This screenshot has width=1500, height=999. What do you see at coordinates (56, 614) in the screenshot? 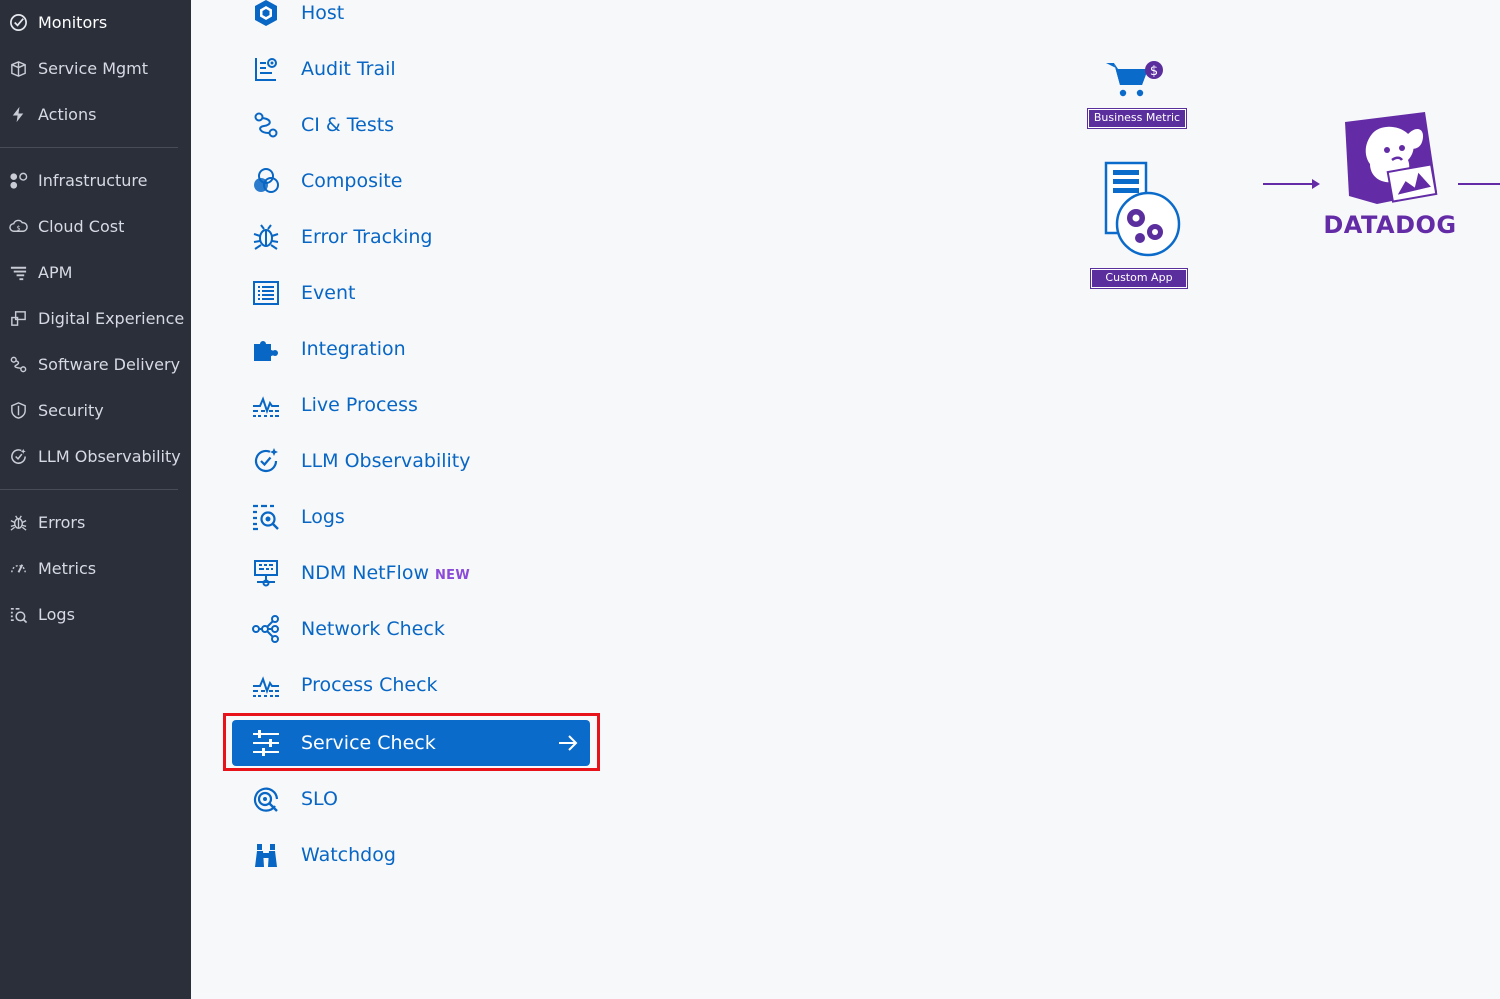
I see `sidebar-item-label: Logs` at bounding box center [56, 614].